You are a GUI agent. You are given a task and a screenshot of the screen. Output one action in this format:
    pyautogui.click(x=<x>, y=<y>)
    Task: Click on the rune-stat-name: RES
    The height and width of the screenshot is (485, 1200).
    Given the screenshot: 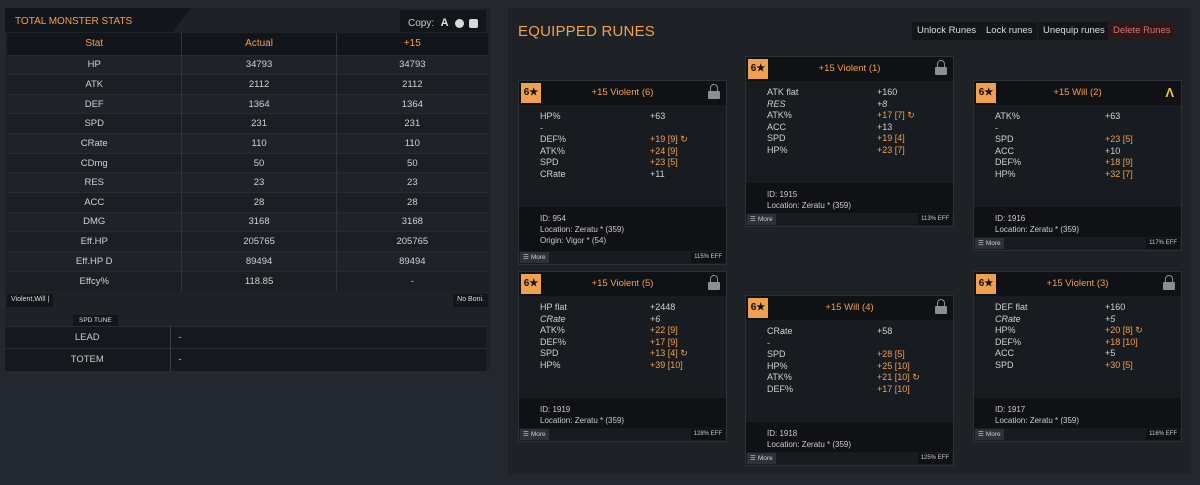 What is the action you would take?
    pyautogui.click(x=776, y=103)
    